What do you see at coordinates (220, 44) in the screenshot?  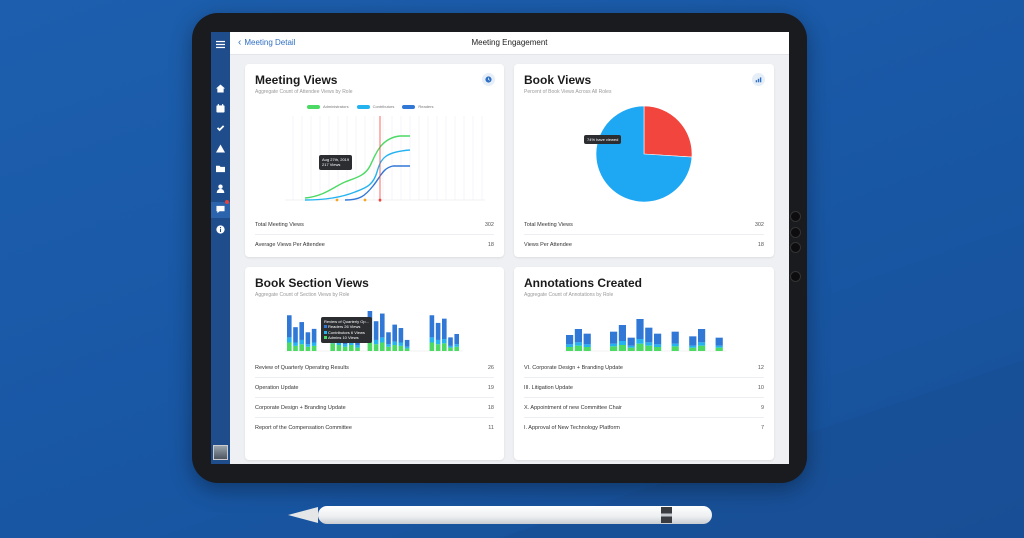 I see `menu-icon` at bounding box center [220, 44].